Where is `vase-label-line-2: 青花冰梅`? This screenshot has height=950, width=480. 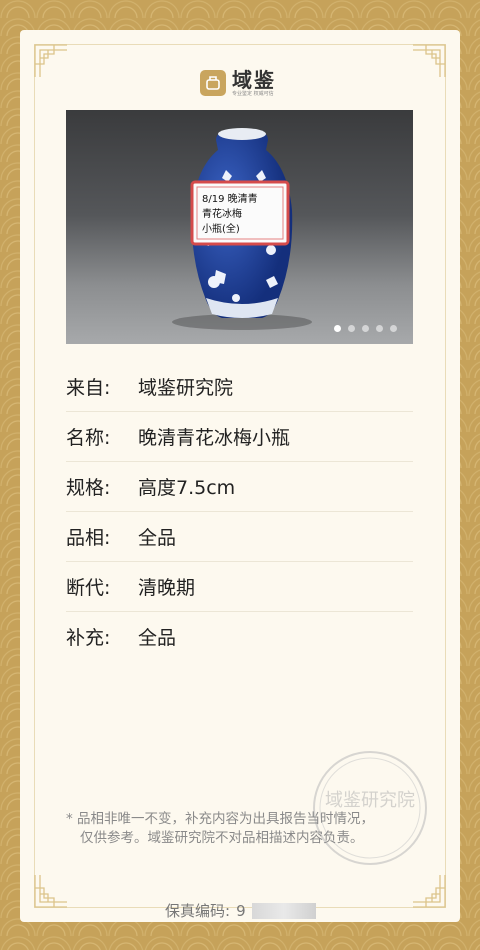
vase-label-line-2: 青花冰梅 is located at coordinates (222, 213).